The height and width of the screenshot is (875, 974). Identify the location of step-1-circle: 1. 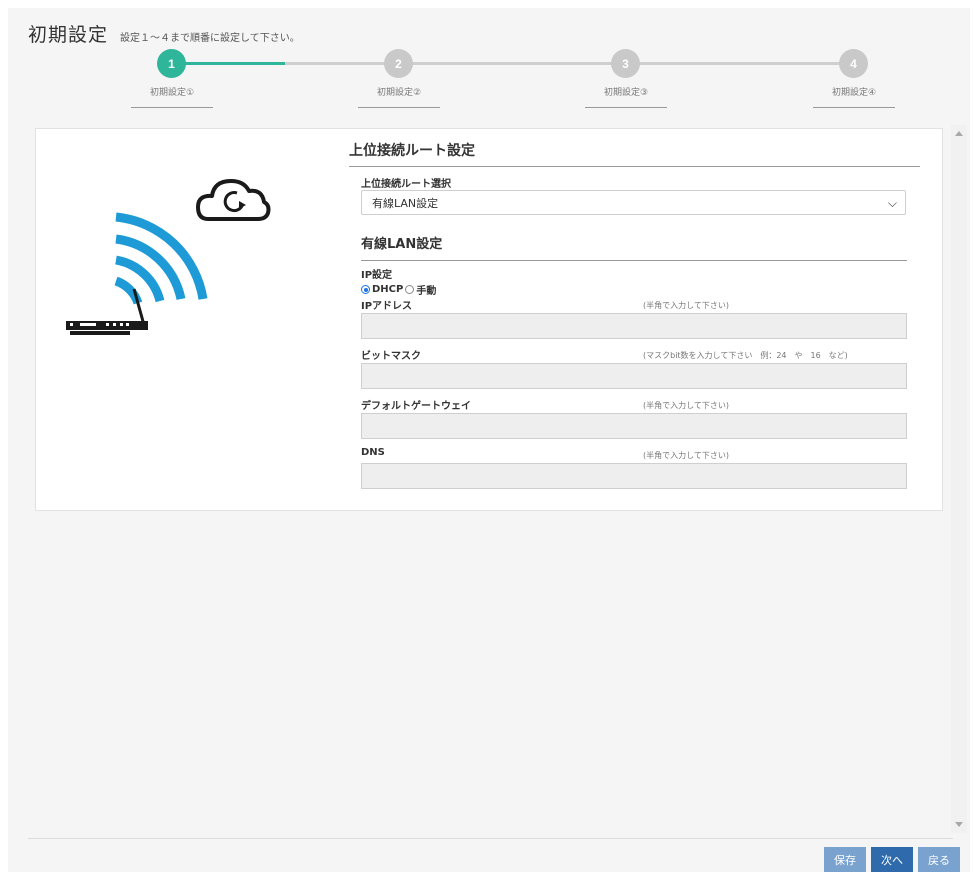
(171, 63).